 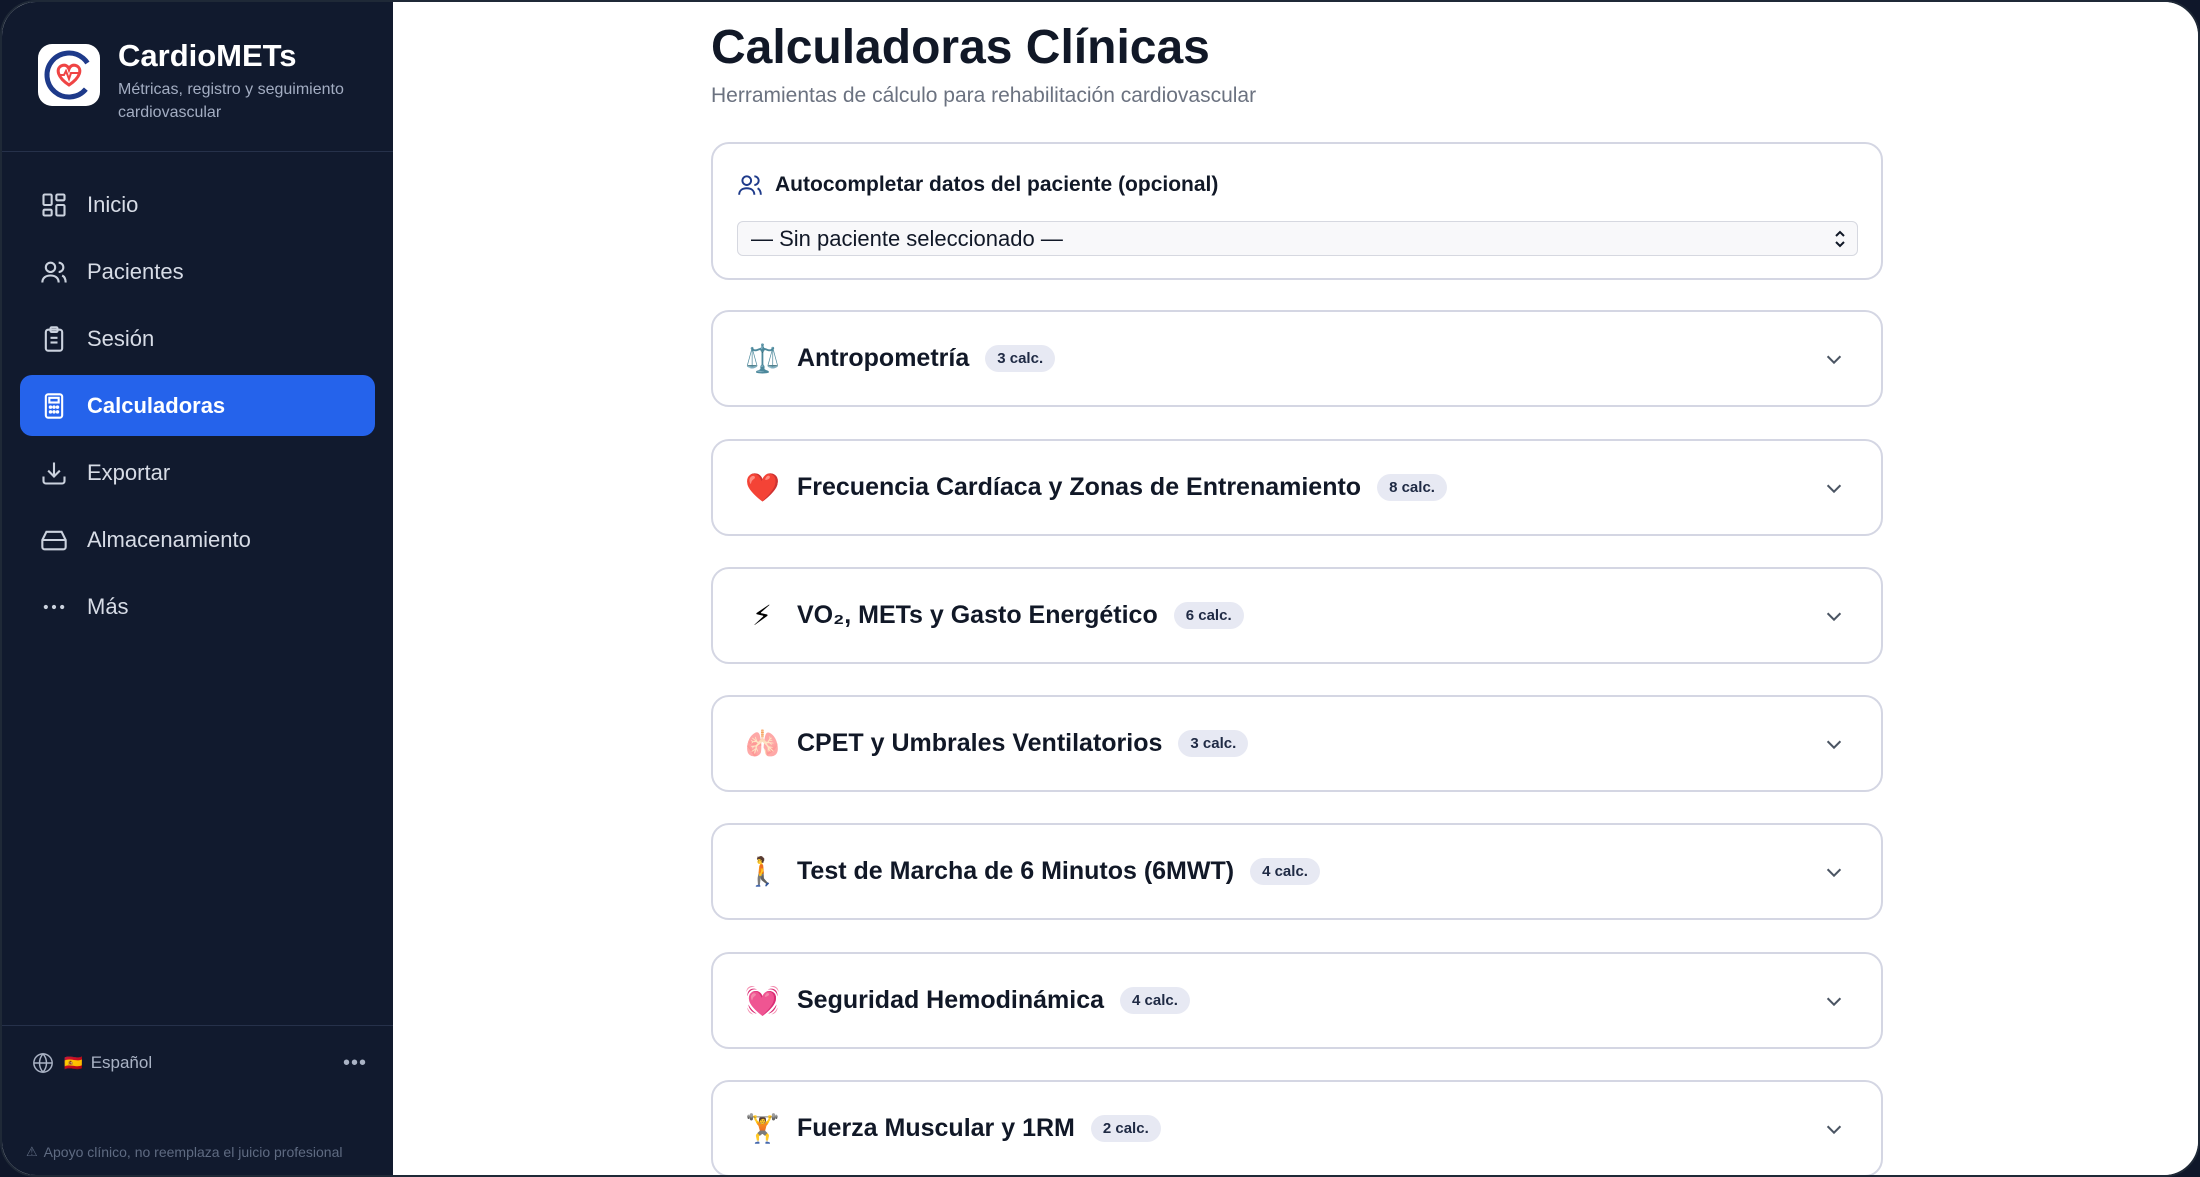 I want to click on category-title: Antropometría, so click(x=883, y=358).